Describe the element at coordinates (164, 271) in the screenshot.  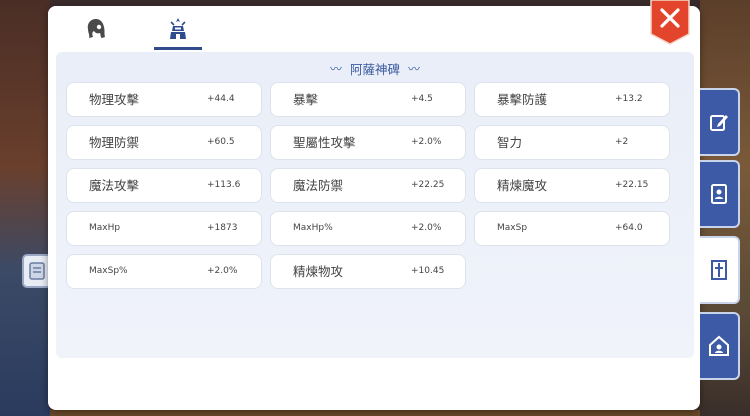
I see `stat-cell: MaxSp% +2.0%` at that location.